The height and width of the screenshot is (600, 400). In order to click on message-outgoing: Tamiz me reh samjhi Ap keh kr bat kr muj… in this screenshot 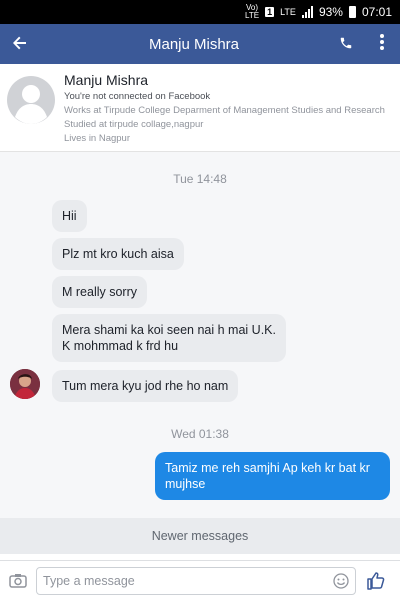, I will do `click(272, 476)`.